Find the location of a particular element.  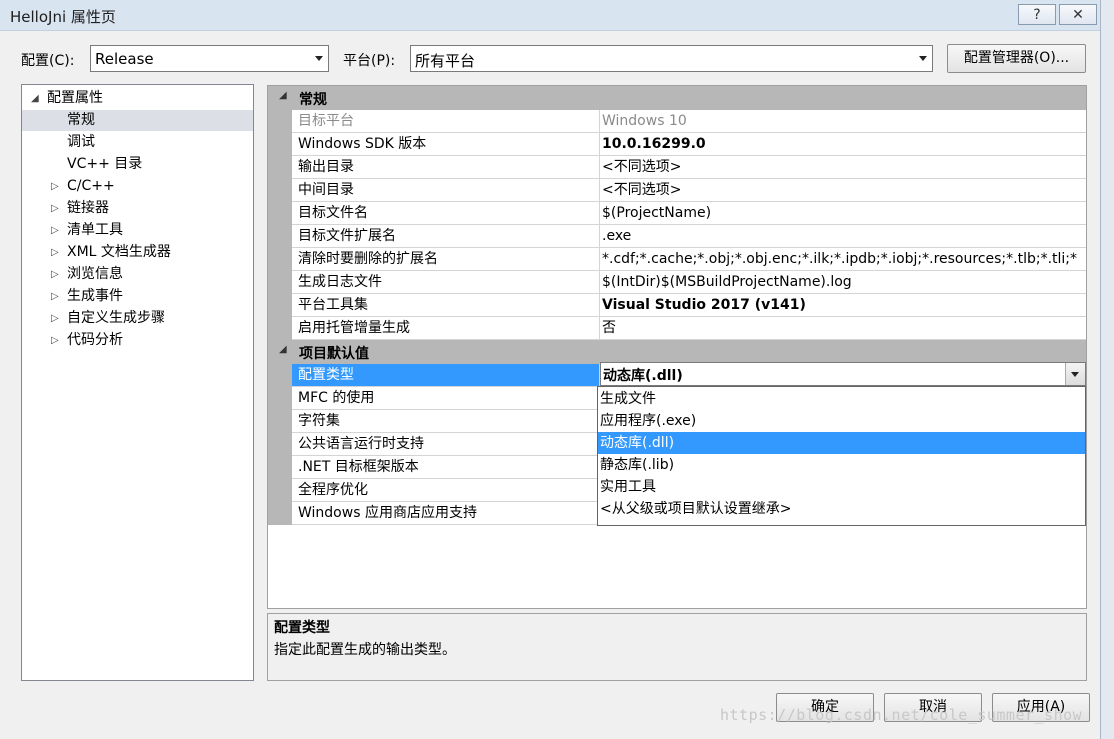

property-row: 生成日志文件 $(IntDir)$(MSBuildProjectName).log is located at coordinates (677, 282).